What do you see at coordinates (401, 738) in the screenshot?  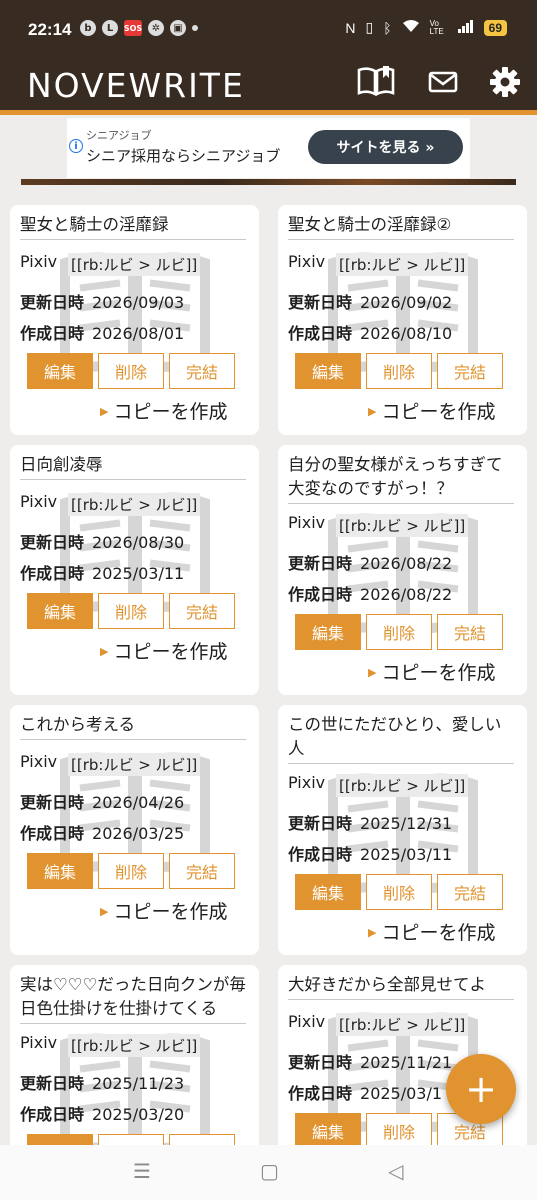 I see `card-title: この世にただひとり、愛しい人` at bounding box center [401, 738].